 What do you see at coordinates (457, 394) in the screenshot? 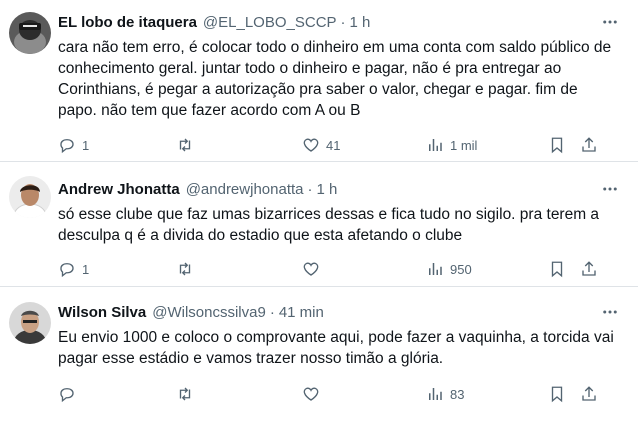
I see `view-count: 83` at bounding box center [457, 394].